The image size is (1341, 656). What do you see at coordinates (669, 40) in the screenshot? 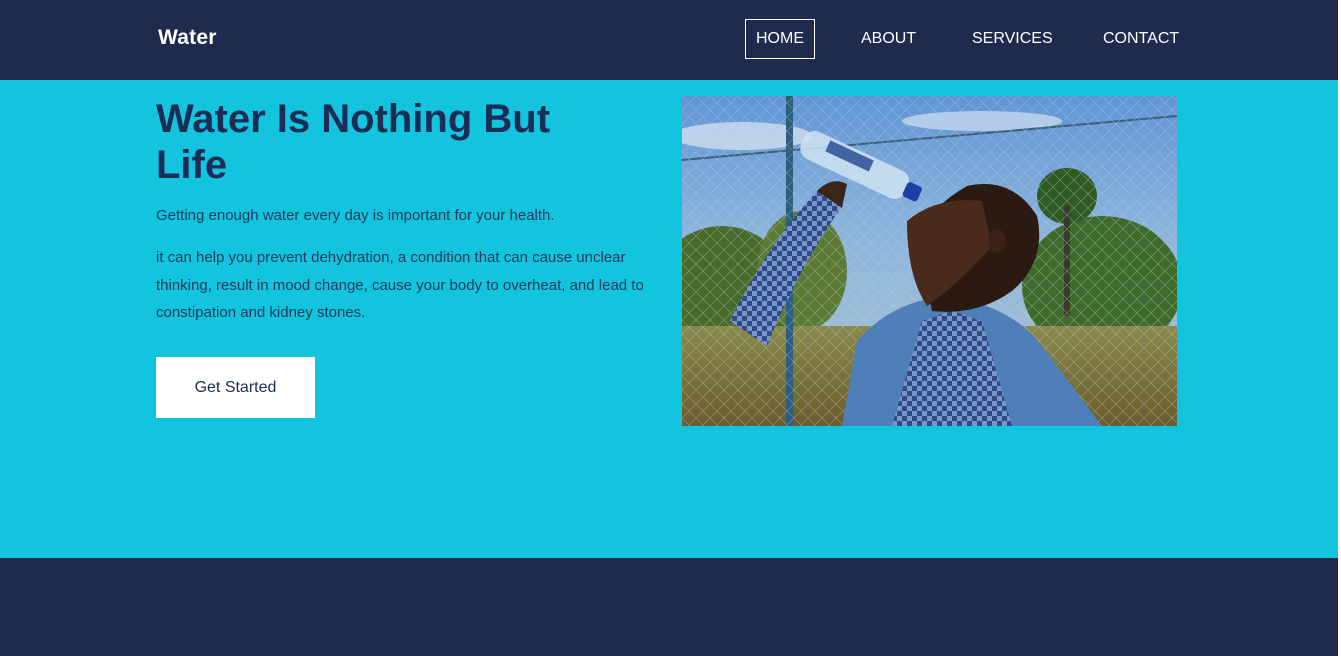
I see `top-navbar: Water HOME ABOUT SERVICES CONTACT` at bounding box center [669, 40].